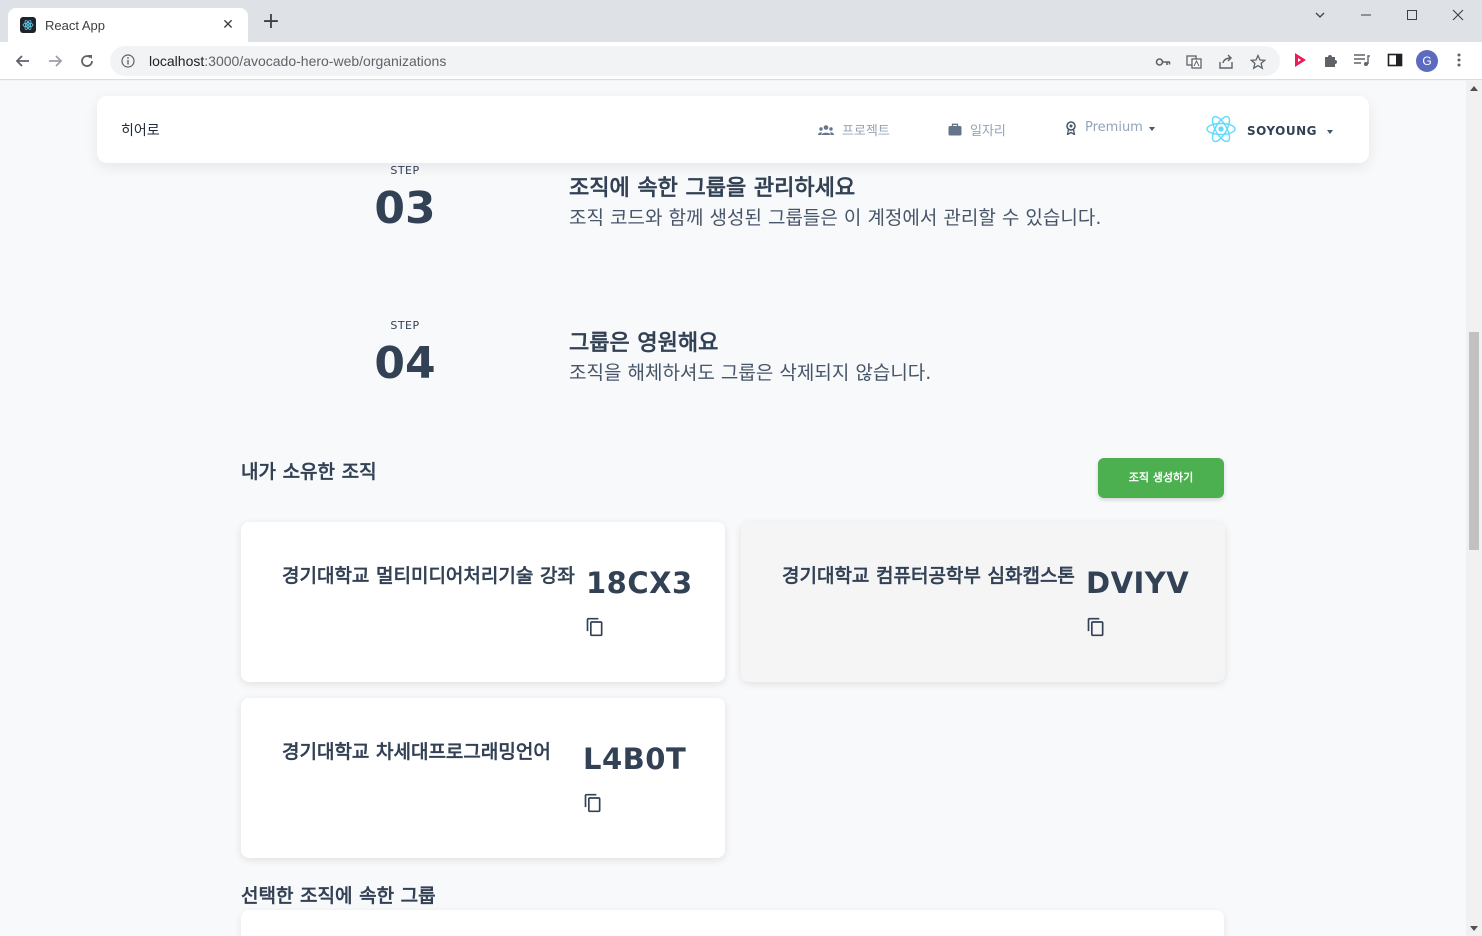 The image size is (1482, 936). I want to click on tab-title: React App, so click(75, 25).